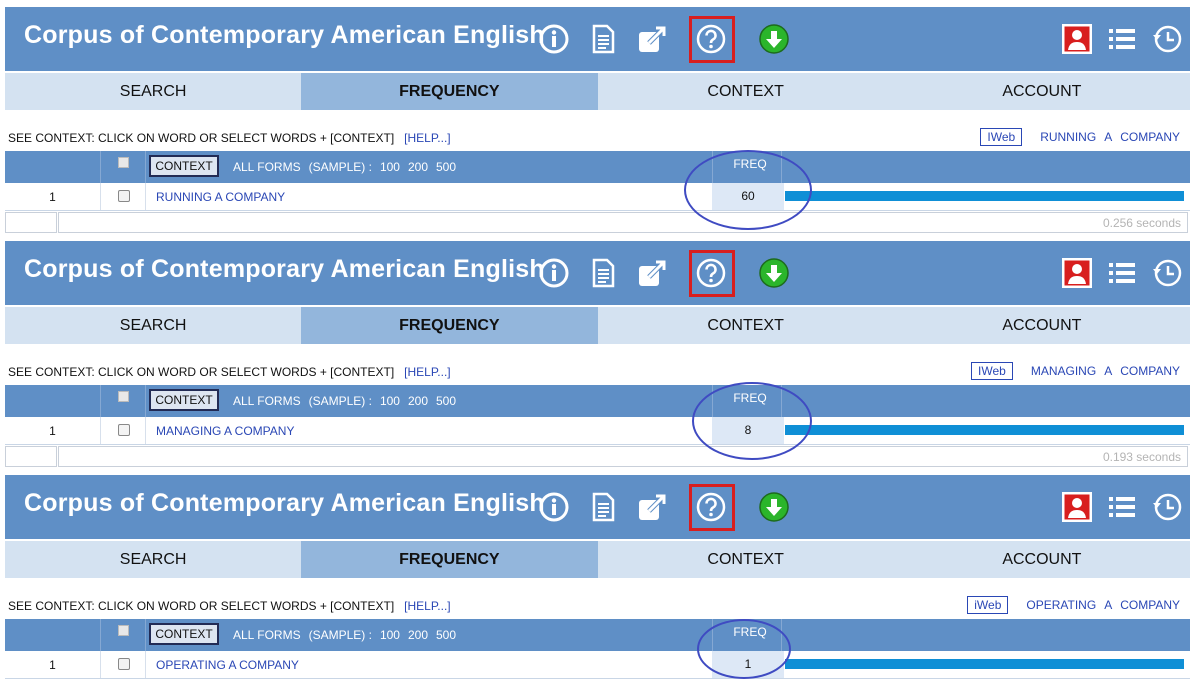 The height and width of the screenshot is (680, 1203). Describe the element at coordinates (225, 431) in the screenshot. I see `result-word-link: MANAGING A COMPANY` at that location.